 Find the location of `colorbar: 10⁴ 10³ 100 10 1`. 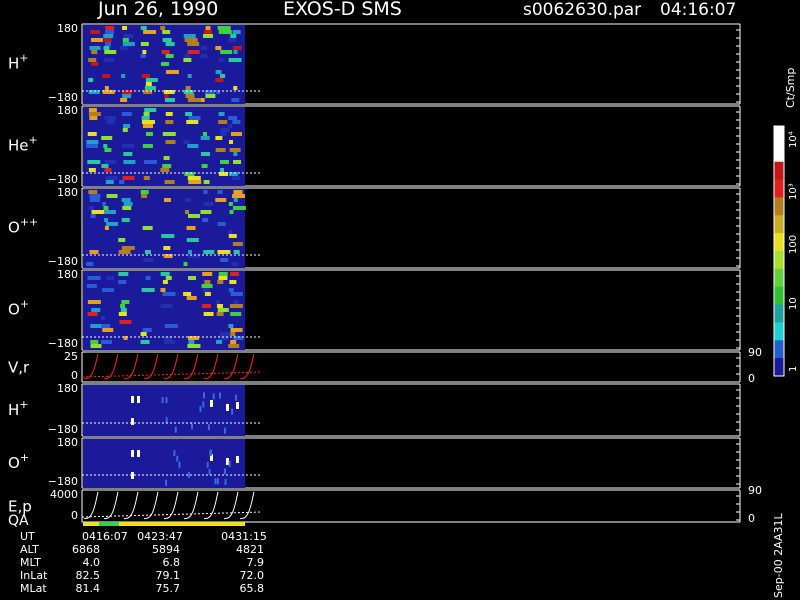

colorbar: 10⁴ 10³ 100 10 1 is located at coordinates (786, 251).